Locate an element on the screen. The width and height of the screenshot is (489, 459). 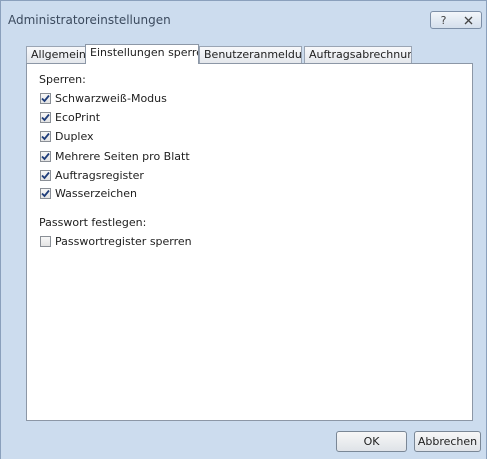
help-icon: ? is located at coordinates (443, 20).